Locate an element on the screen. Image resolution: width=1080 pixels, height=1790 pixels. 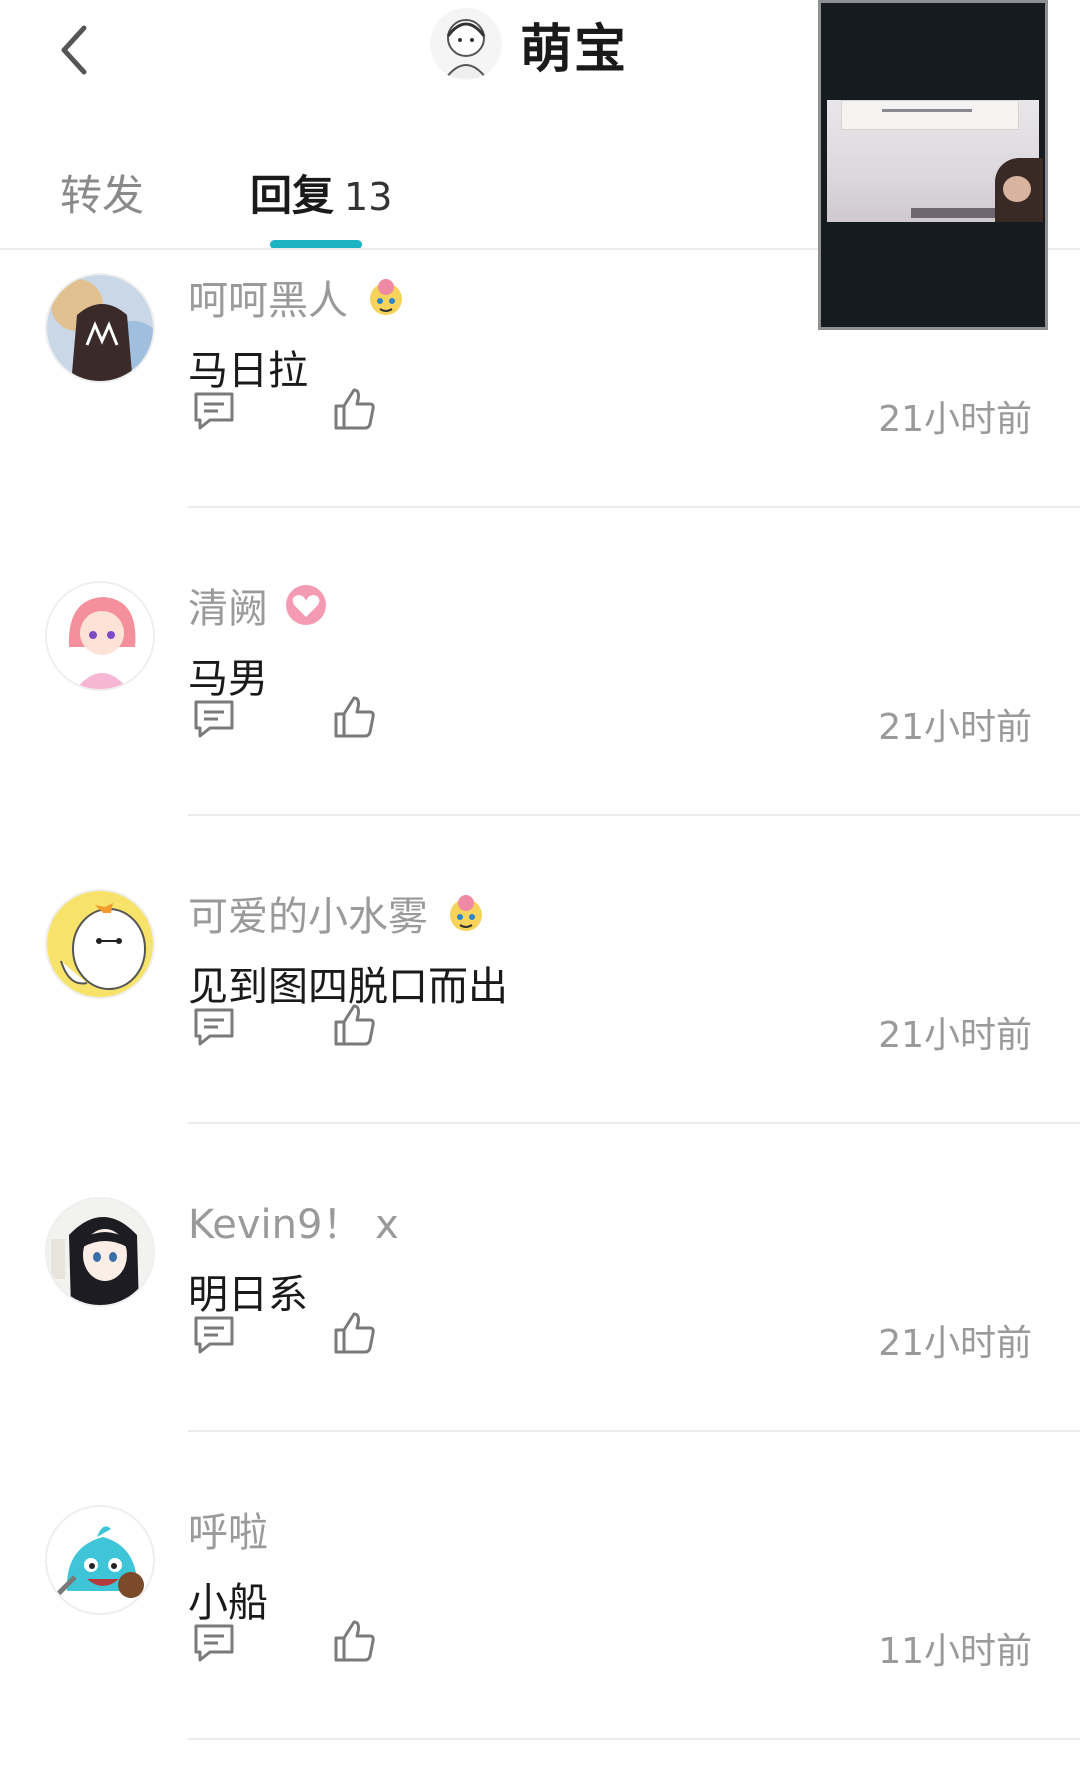
tab-repost-label: 转发 is located at coordinates (102, 195).